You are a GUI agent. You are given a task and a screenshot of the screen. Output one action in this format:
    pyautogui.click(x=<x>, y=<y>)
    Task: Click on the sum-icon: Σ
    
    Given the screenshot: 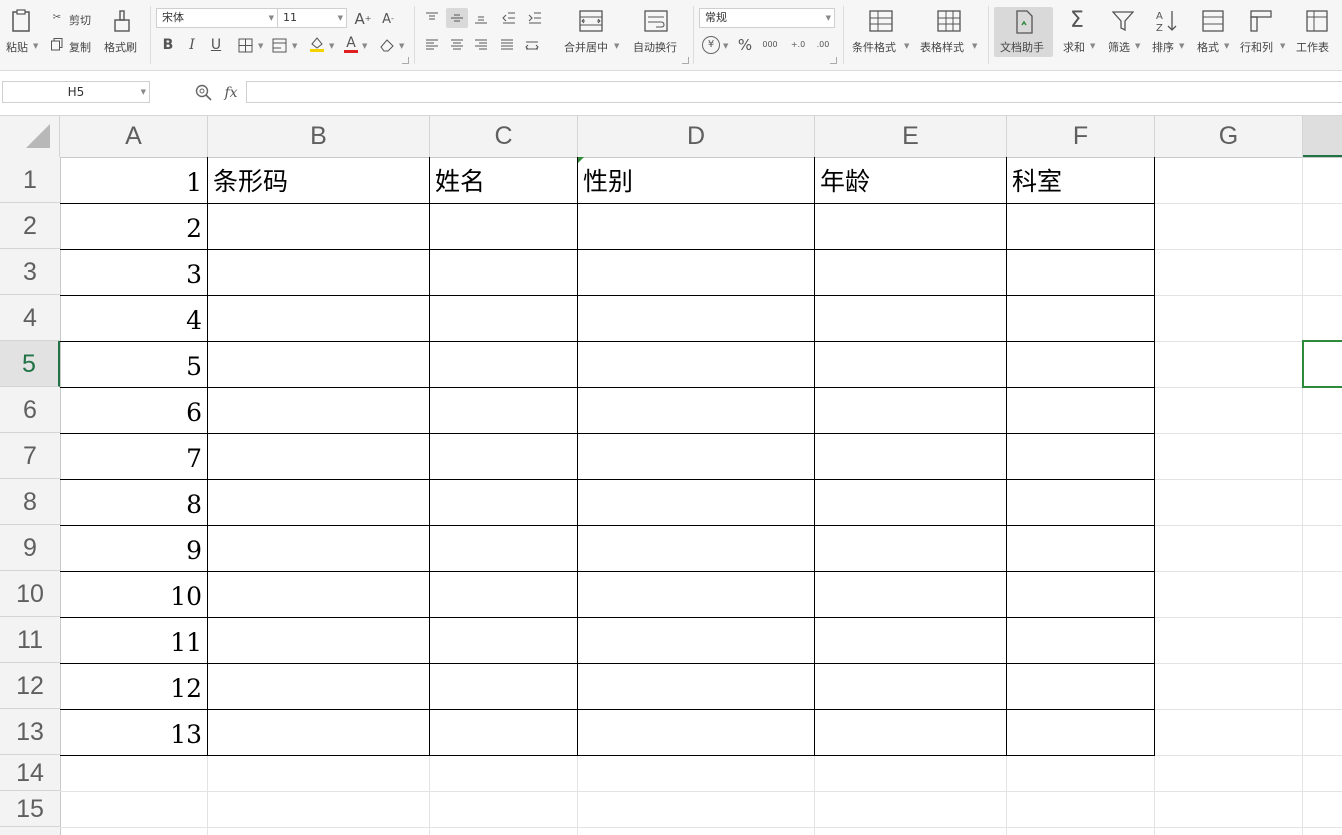 What is the action you would take?
    pyautogui.click(x=1077, y=21)
    